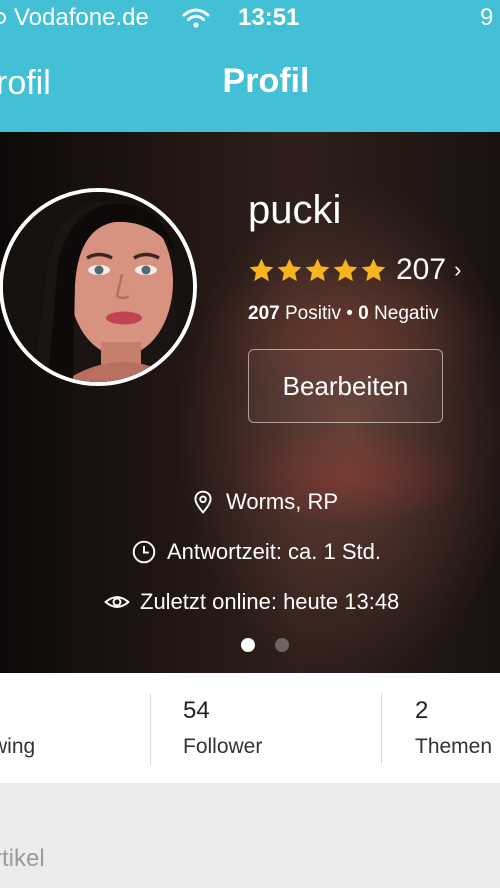  Describe the element at coordinates (487, 17) in the screenshot. I see `battery-label: 9` at that location.